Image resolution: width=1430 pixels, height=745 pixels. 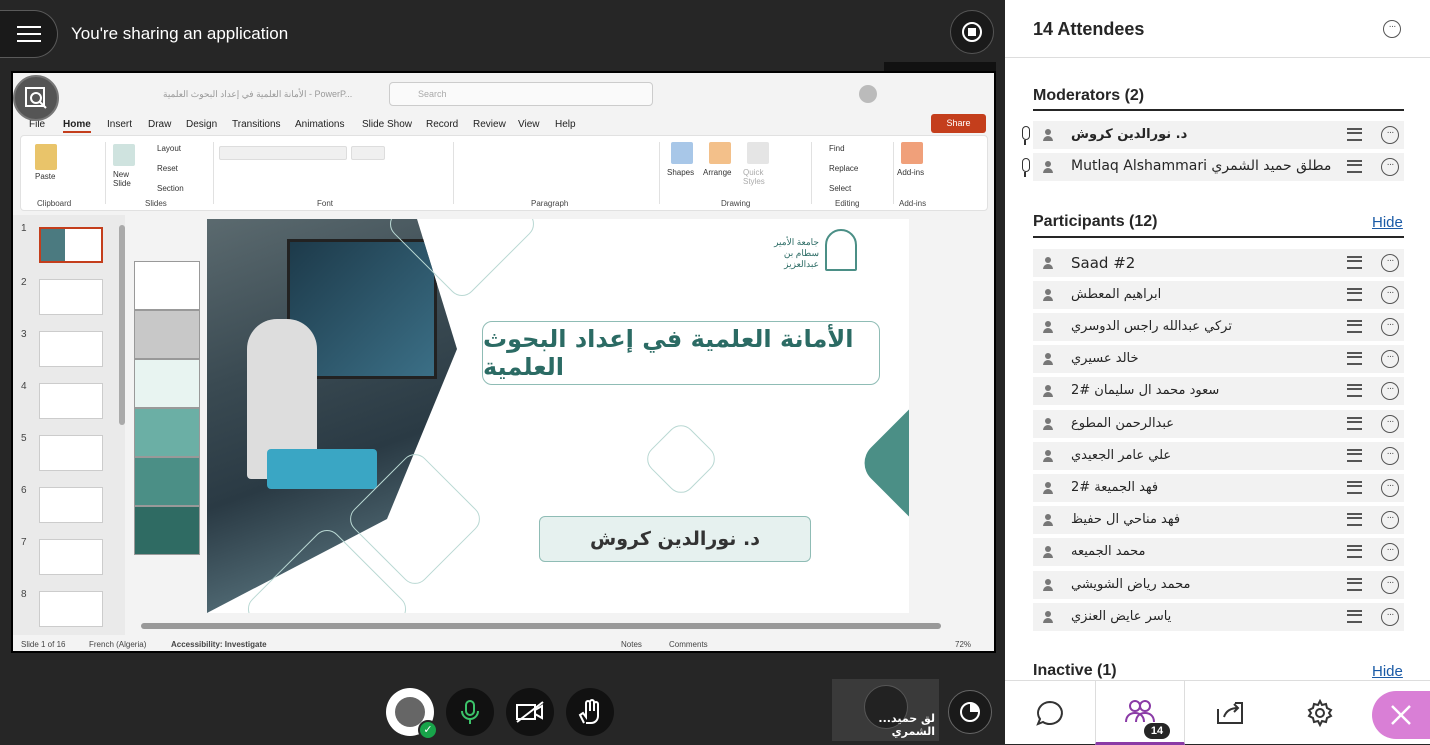 What do you see at coordinates (1218, 456) in the screenshot?
I see `participant-row: علي عامر الجعيدي ···` at bounding box center [1218, 456].